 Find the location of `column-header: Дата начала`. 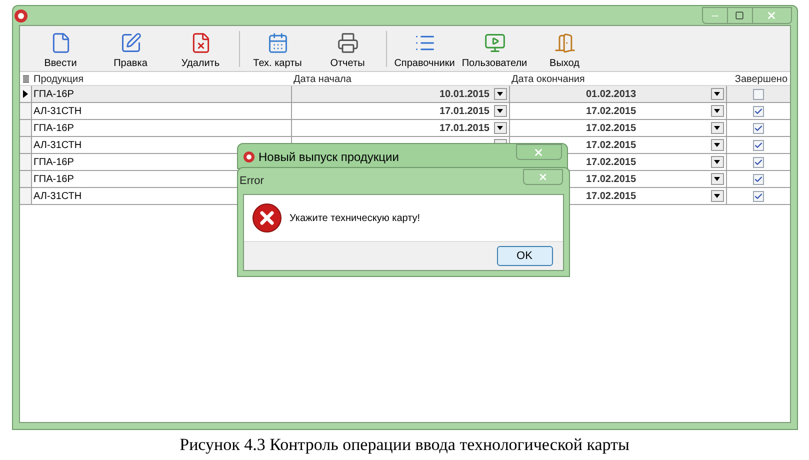

column-header: Дата начала is located at coordinates (323, 79).